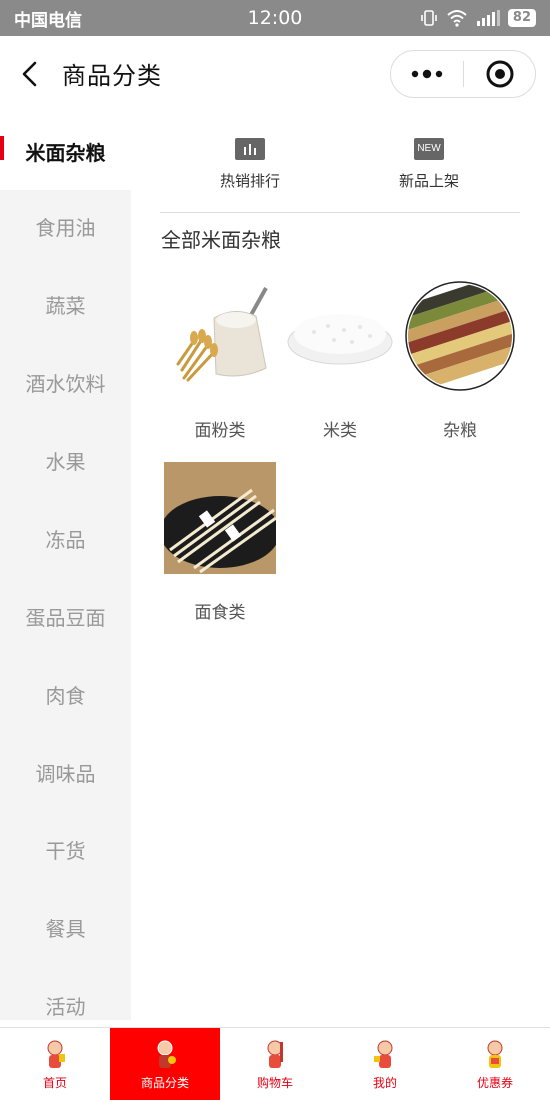 The image size is (550, 1100). What do you see at coordinates (164, 1082) in the screenshot?
I see `tab-label: 商品分类` at bounding box center [164, 1082].